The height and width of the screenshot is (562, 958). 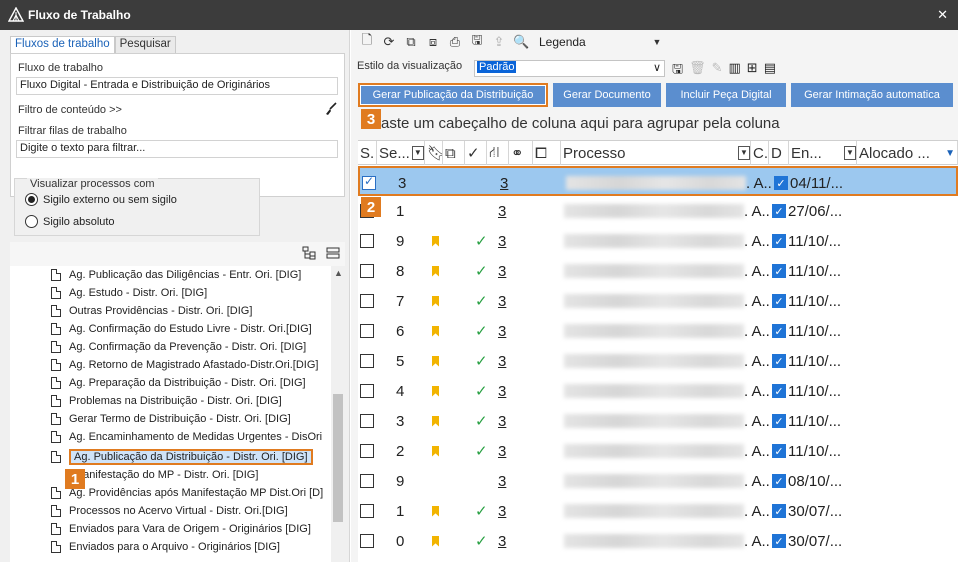 I want to click on col-processo: Processo ▼, so click(x=656, y=153).